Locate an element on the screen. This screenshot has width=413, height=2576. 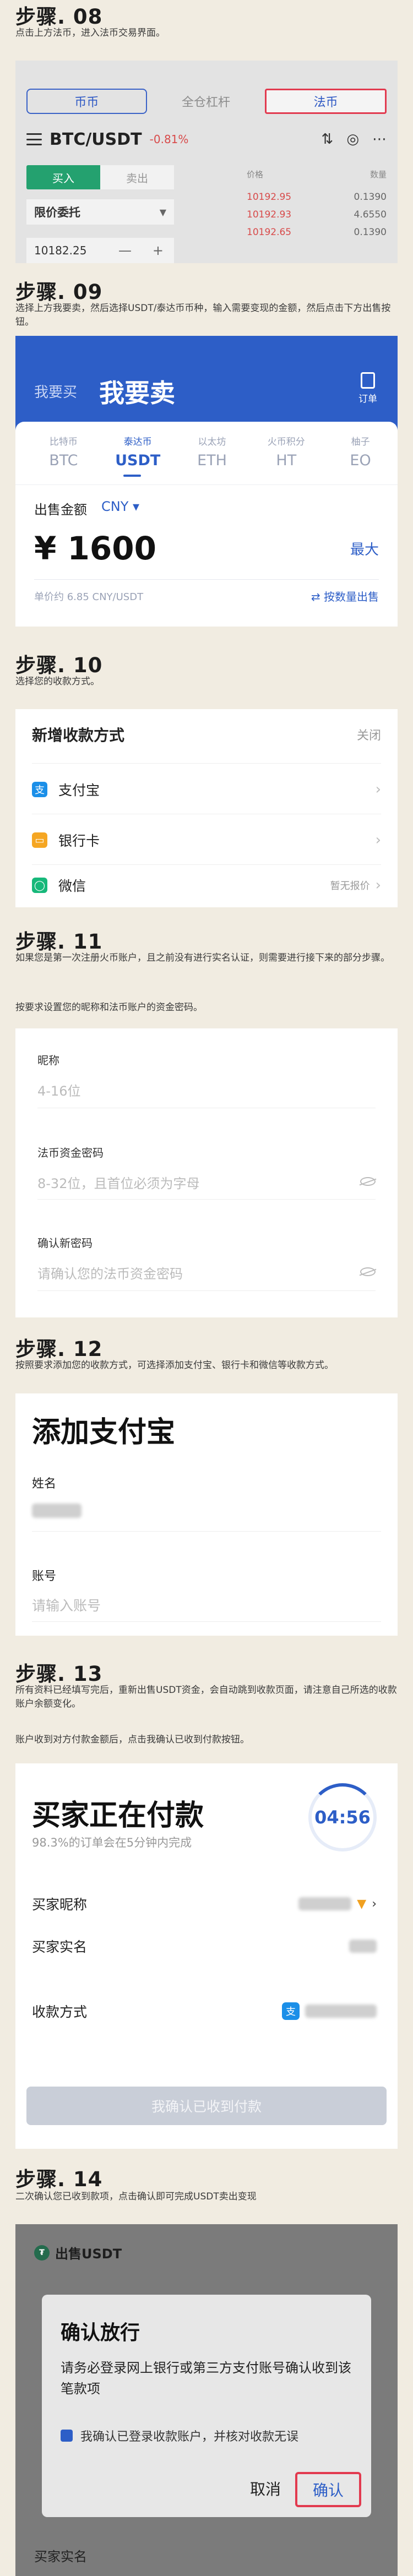
confirm-password-input: 请确认您的法币资金密码 is located at coordinates (110, 1272).